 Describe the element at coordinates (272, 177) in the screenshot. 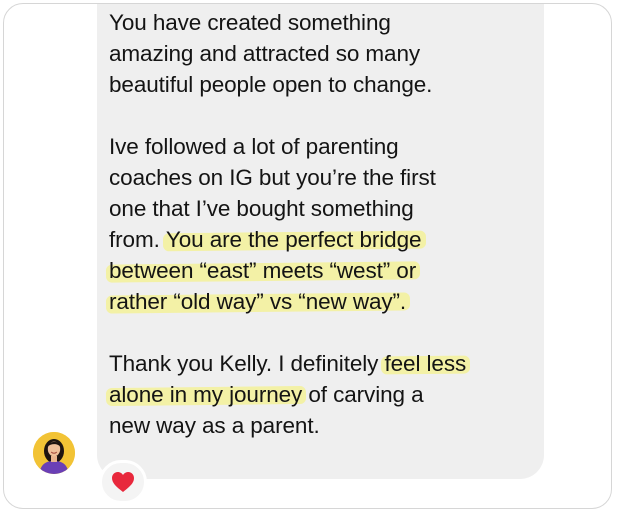

I see `message-text-segment: coaches on IG but you’re the first` at that location.